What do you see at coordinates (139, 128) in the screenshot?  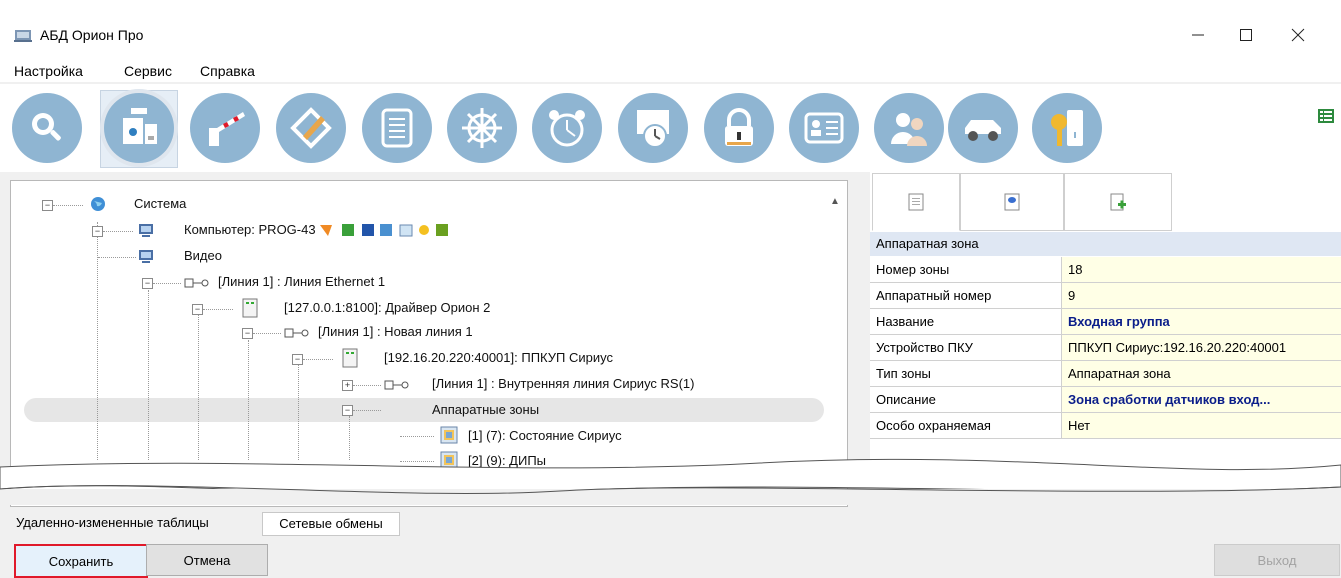 I see `devices-tool-button` at bounding box center [139, 128].